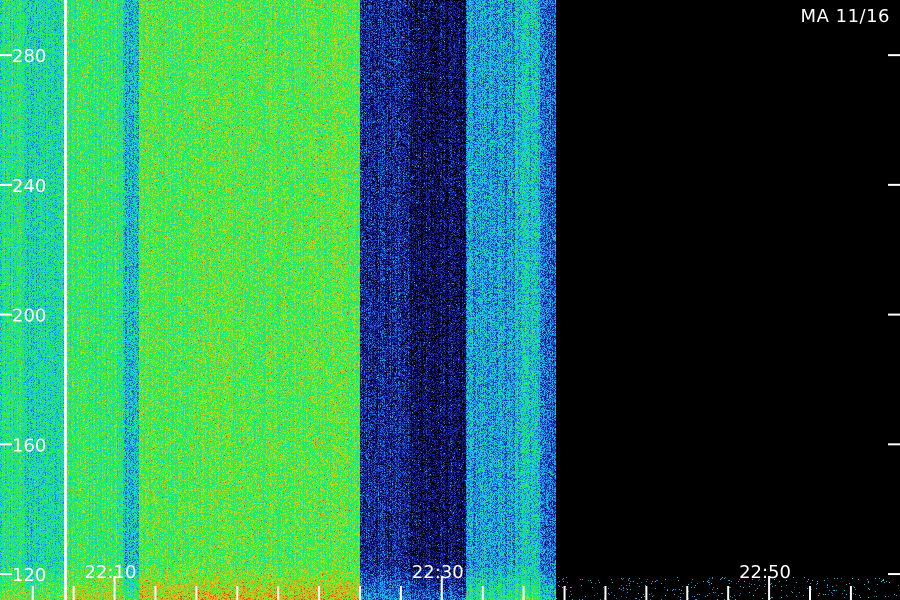 The image size is (900, 600). I want to click on station-label: MA 11/16, so click(845, 16).